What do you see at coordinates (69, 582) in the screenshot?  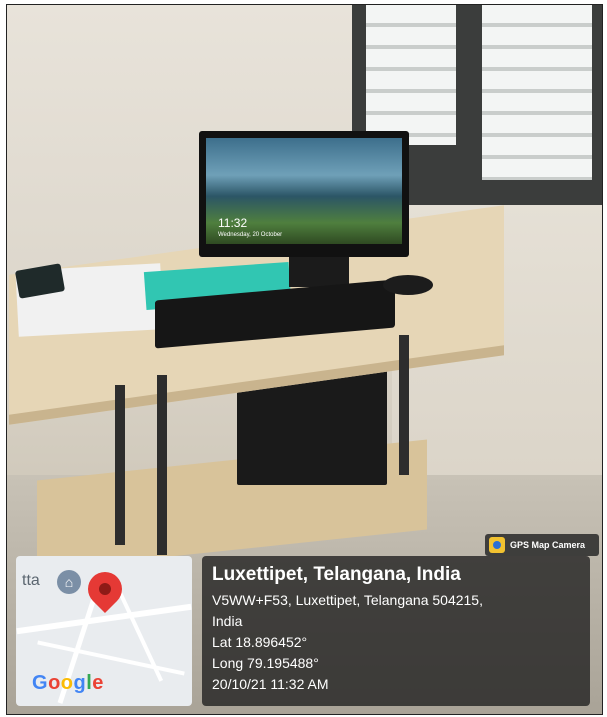 I see `landmark-icon: ⌂` at bounding box center [69, 582].